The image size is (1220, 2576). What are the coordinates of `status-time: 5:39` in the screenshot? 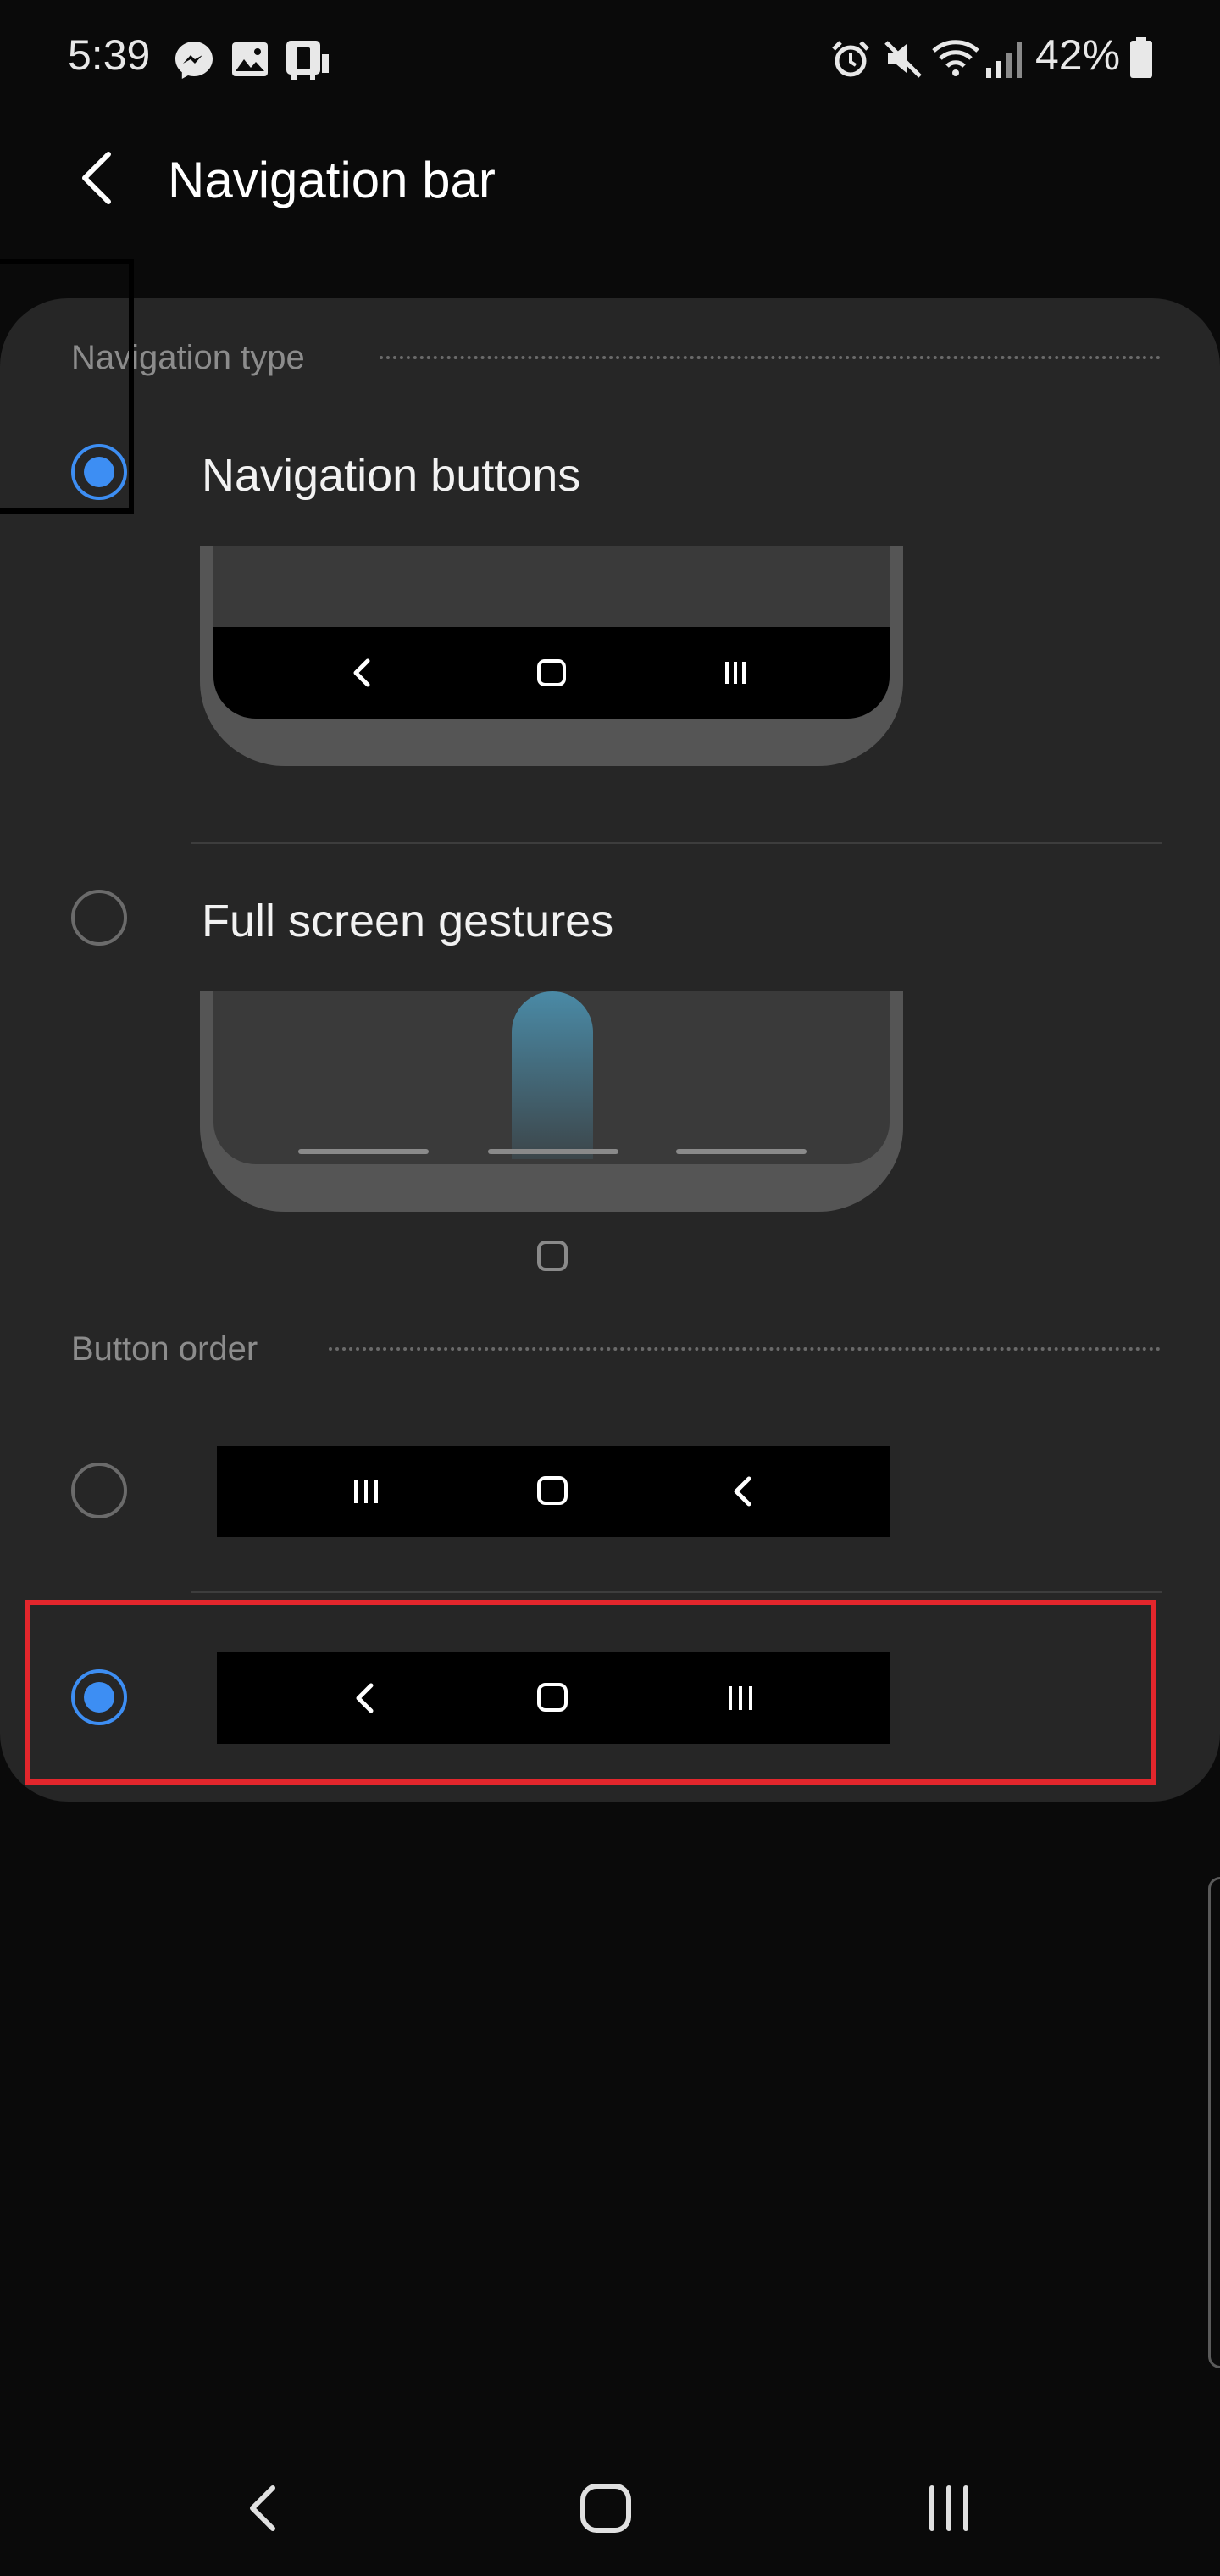 It's located at (109, 55).